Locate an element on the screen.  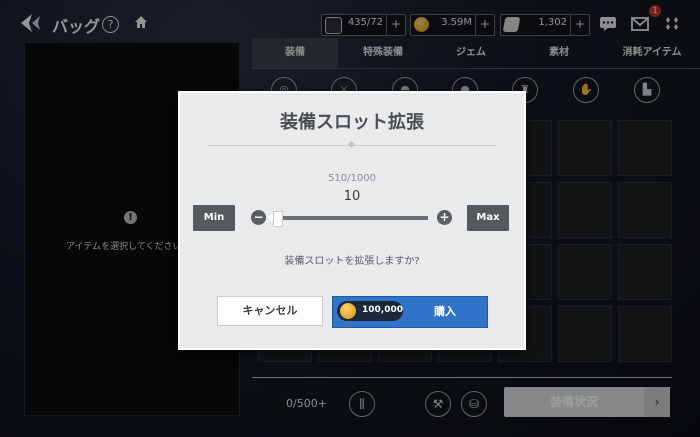
minus-button: − is located at coordinates (258, 217).